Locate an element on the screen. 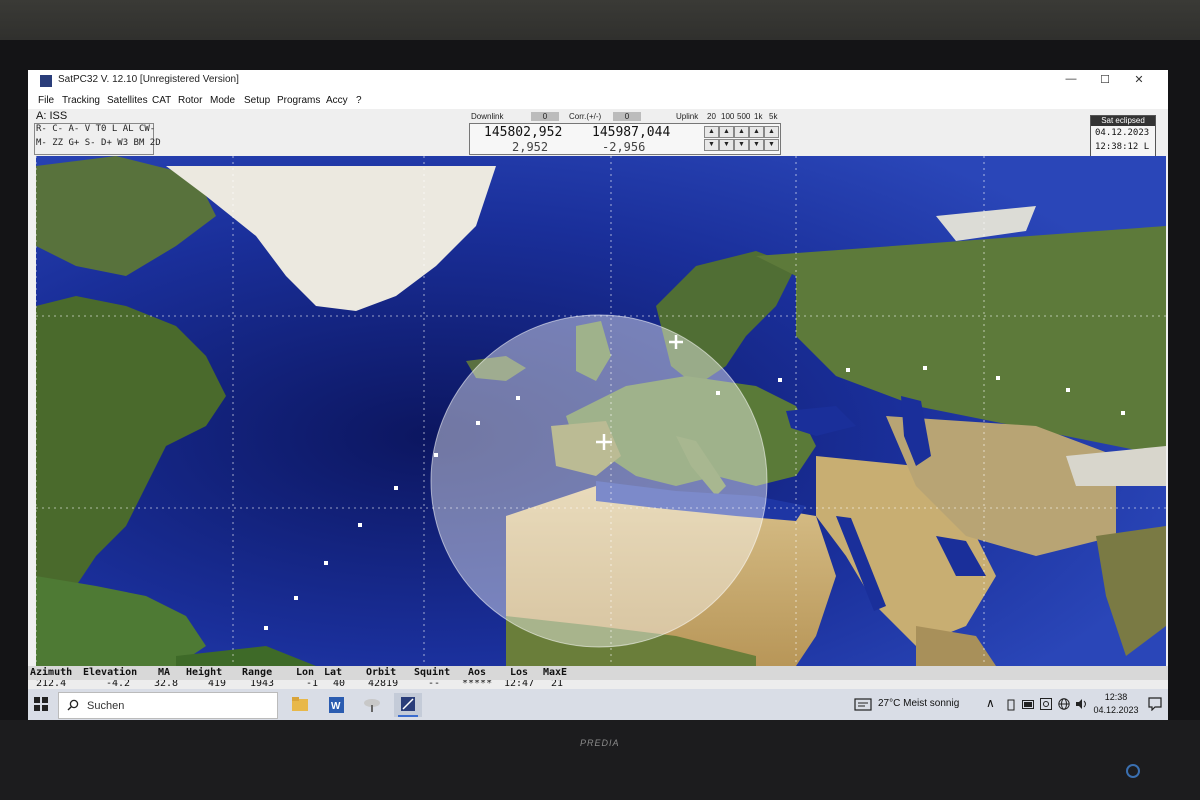 The height and width of the screenshot is (800, 1200). step-20: 20 is located at coordinates (711, 116).